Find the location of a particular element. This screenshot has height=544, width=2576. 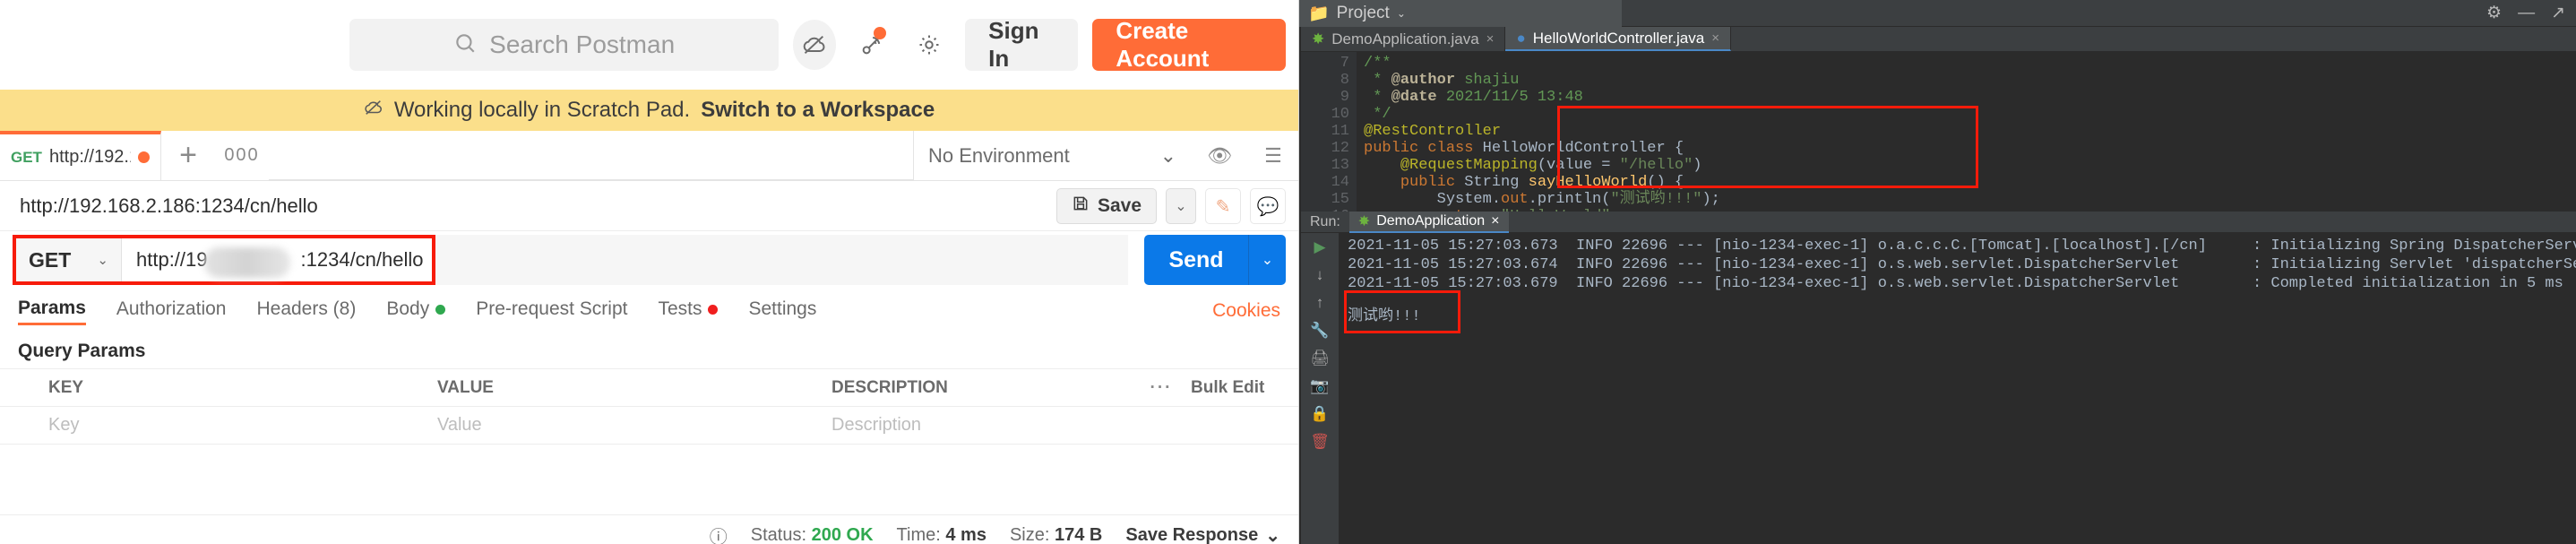

code-token: HelloWorldController is located at coordinates (1574, 148).